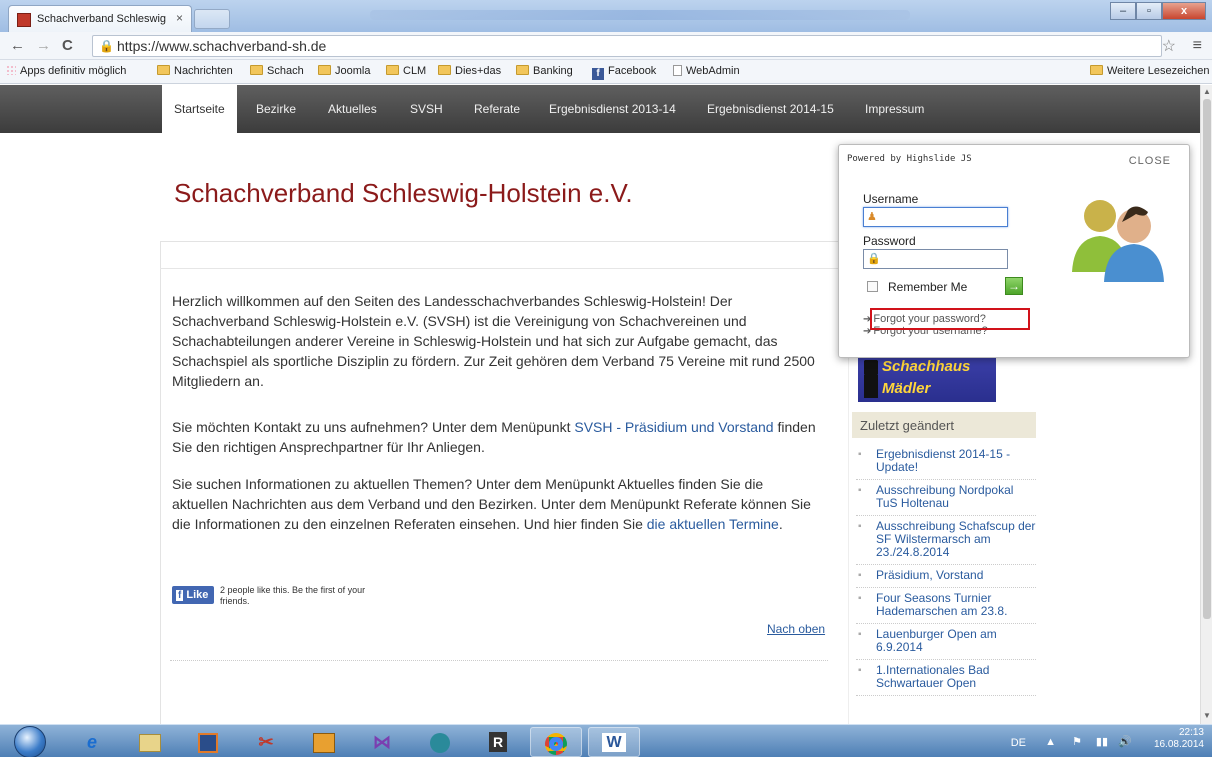 This screenshot has width=1212, height=757. What do you see at coordinates (917, 287) in the screenshot?
I see `remember-me: Remember Me` at bounding box center [917, 287].